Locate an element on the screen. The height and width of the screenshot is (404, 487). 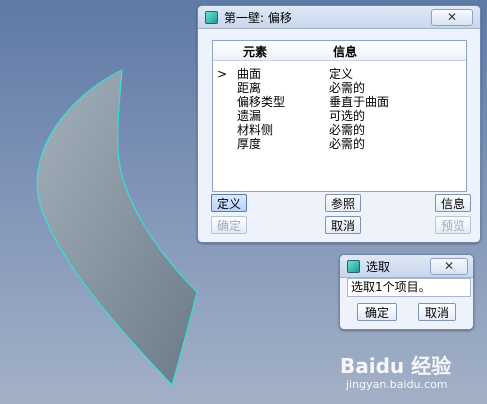
refer-button: 参照 is located at coordinates (343, 203).